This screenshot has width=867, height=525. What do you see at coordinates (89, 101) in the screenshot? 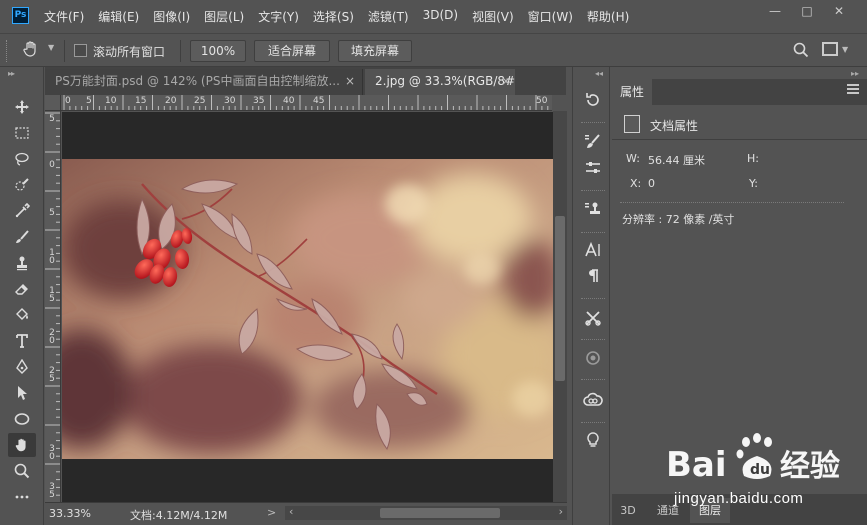
I see `ruler-label: 5` at bounding box center [89, 101].